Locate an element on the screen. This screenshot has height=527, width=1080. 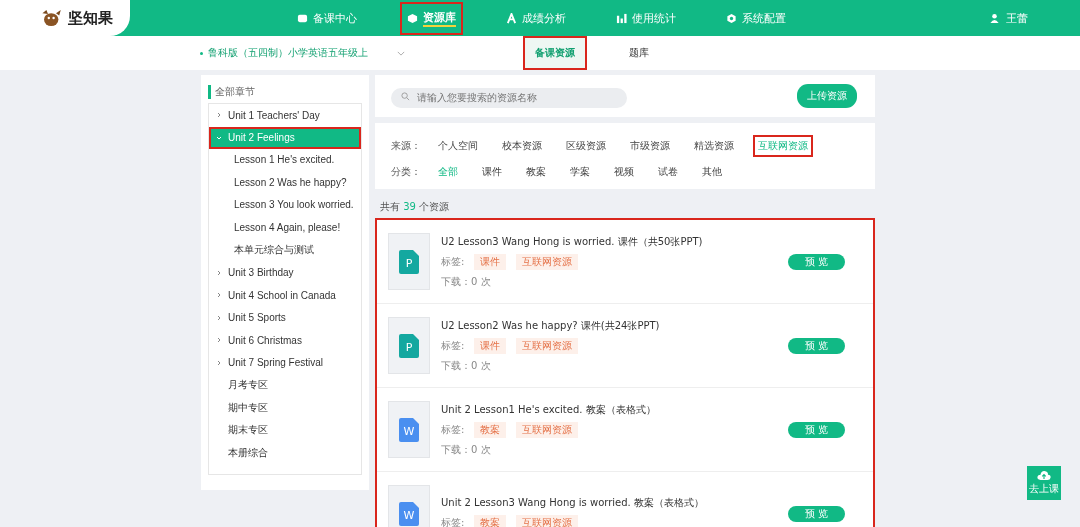
filter-option: 视频 is located at coordinates (624, 172).